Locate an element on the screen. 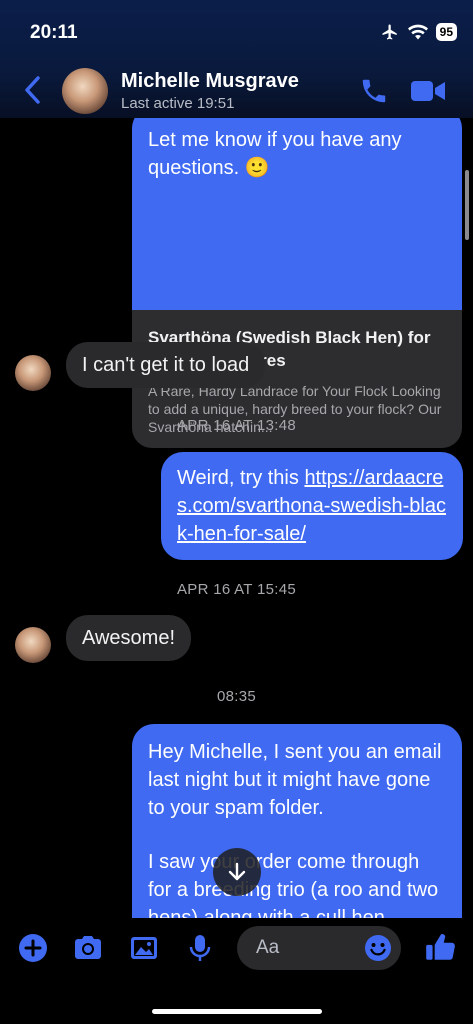 Image resolution: width=473 pixels, height=1024 pixels. video-camera-icon is located at coordinates (428, 91).